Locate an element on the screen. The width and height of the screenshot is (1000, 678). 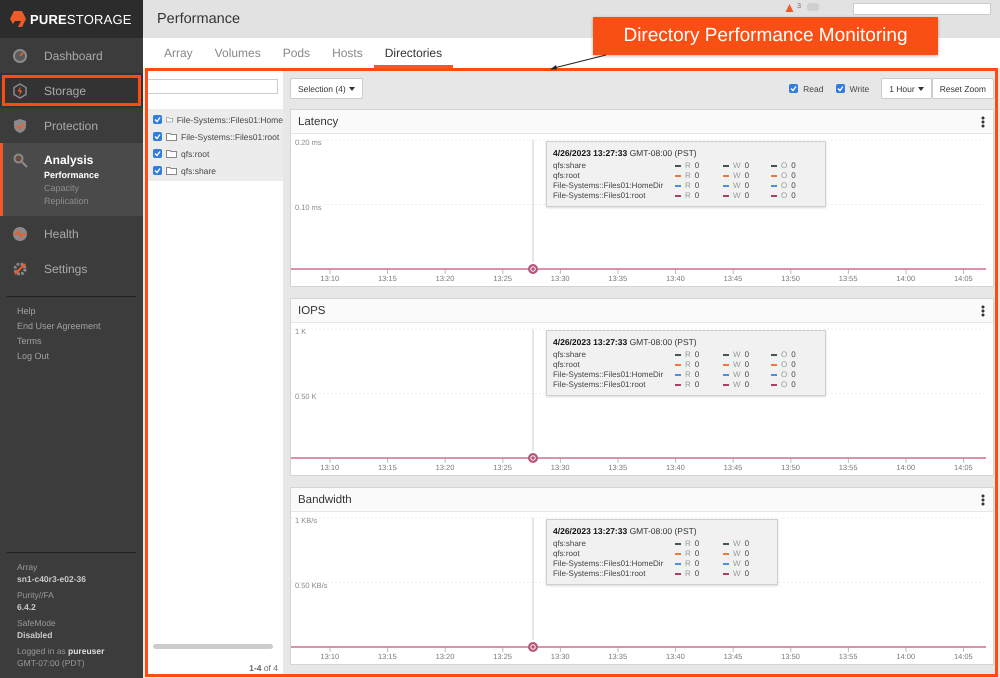
series-name: qfs:share is located at coordinates (570, 166).